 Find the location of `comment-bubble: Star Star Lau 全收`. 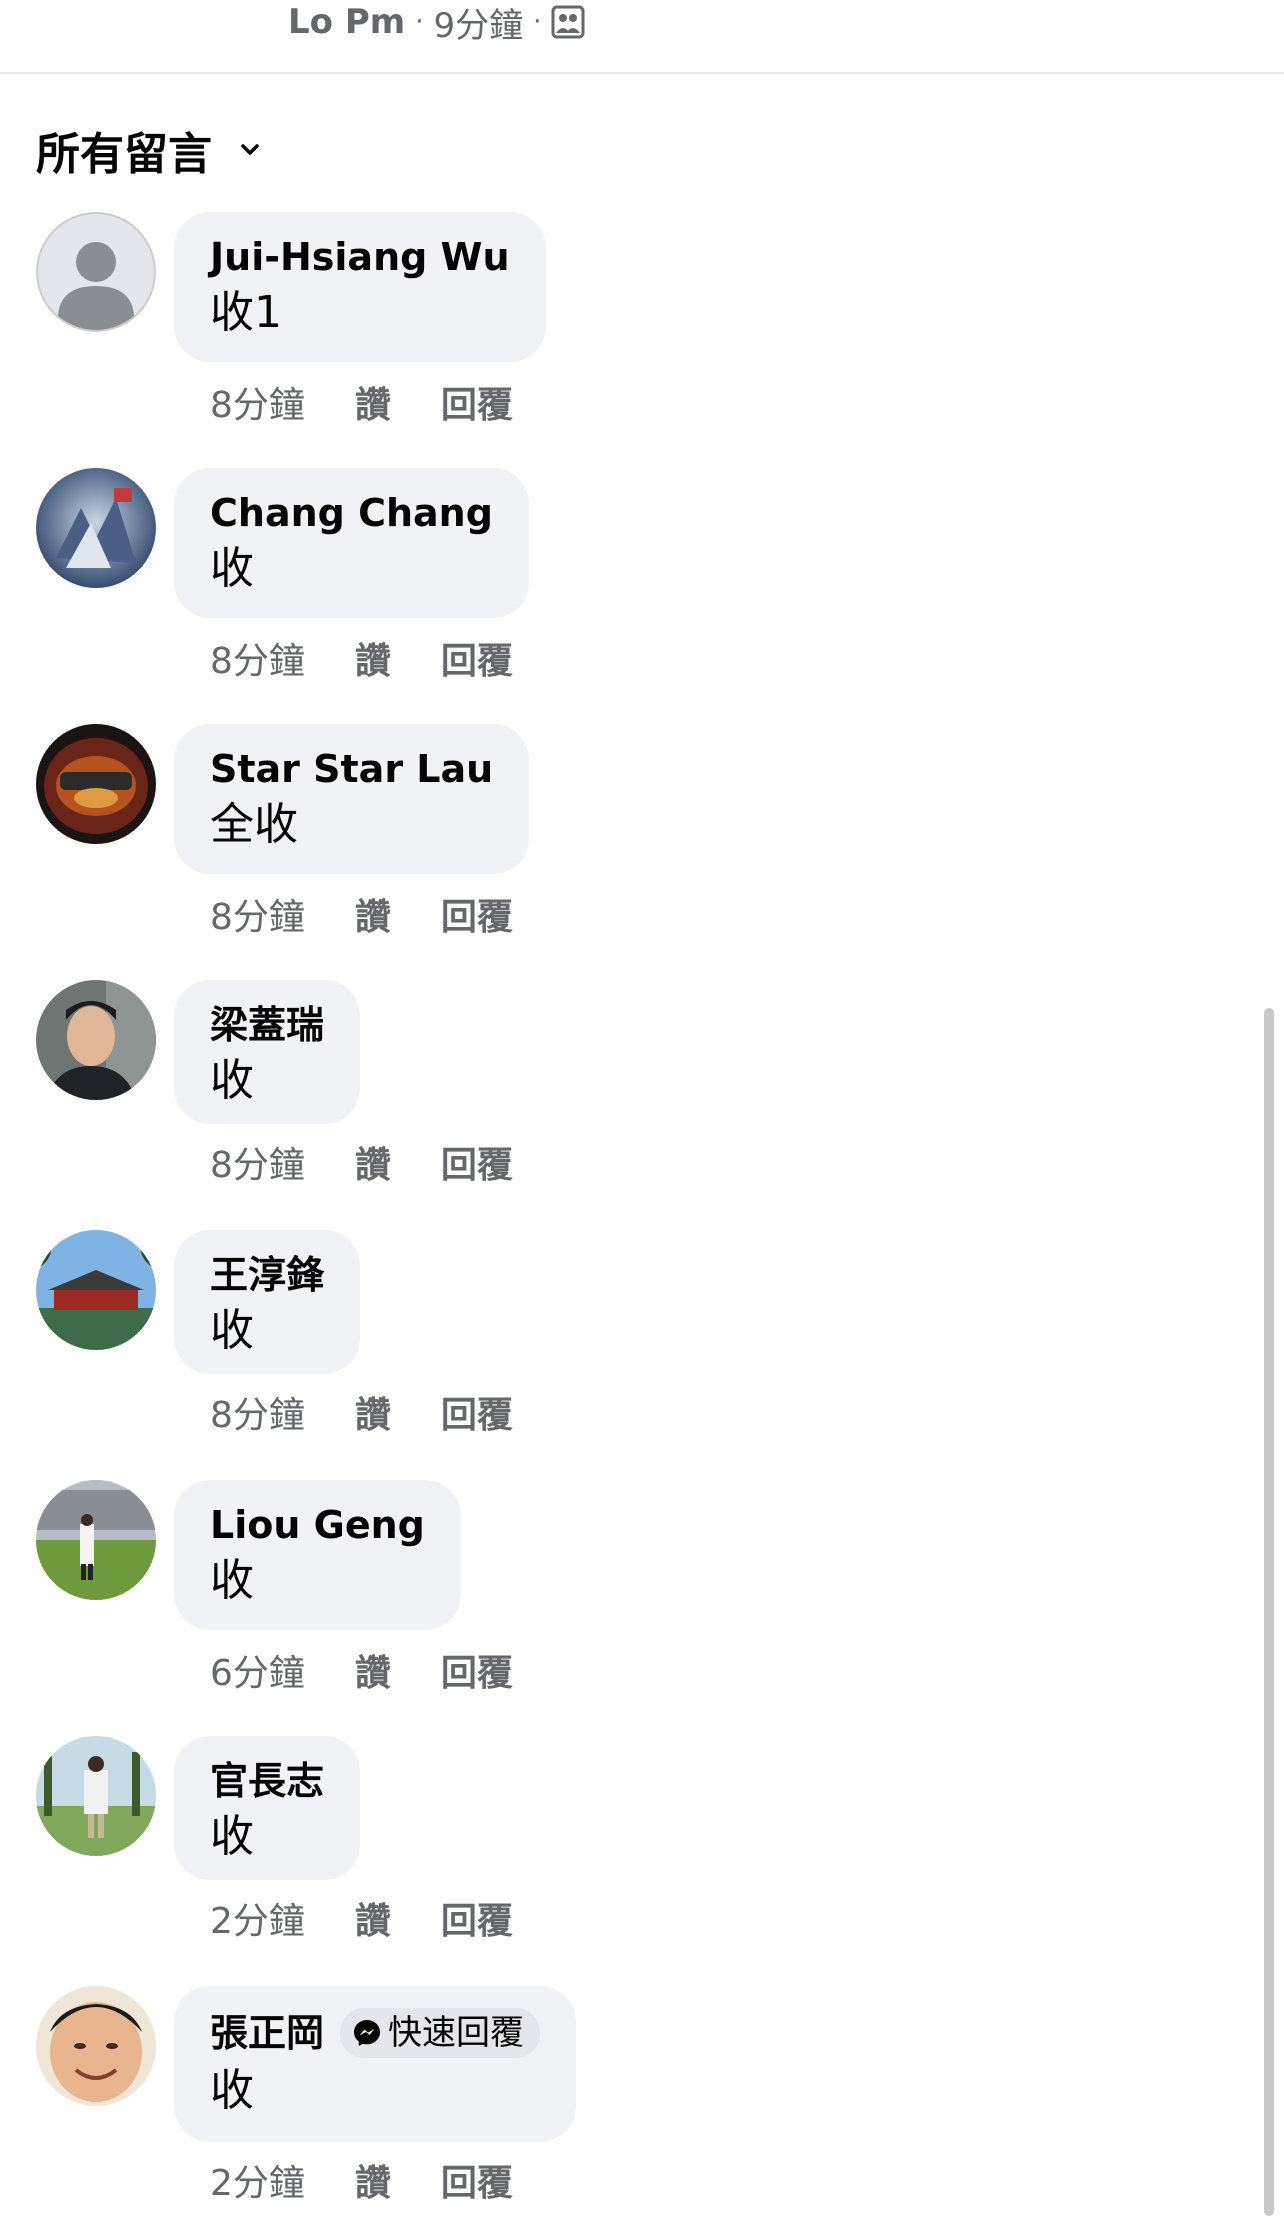

comment-bubble: Star Star Lau 全收 is located at coordinates (352, 799).